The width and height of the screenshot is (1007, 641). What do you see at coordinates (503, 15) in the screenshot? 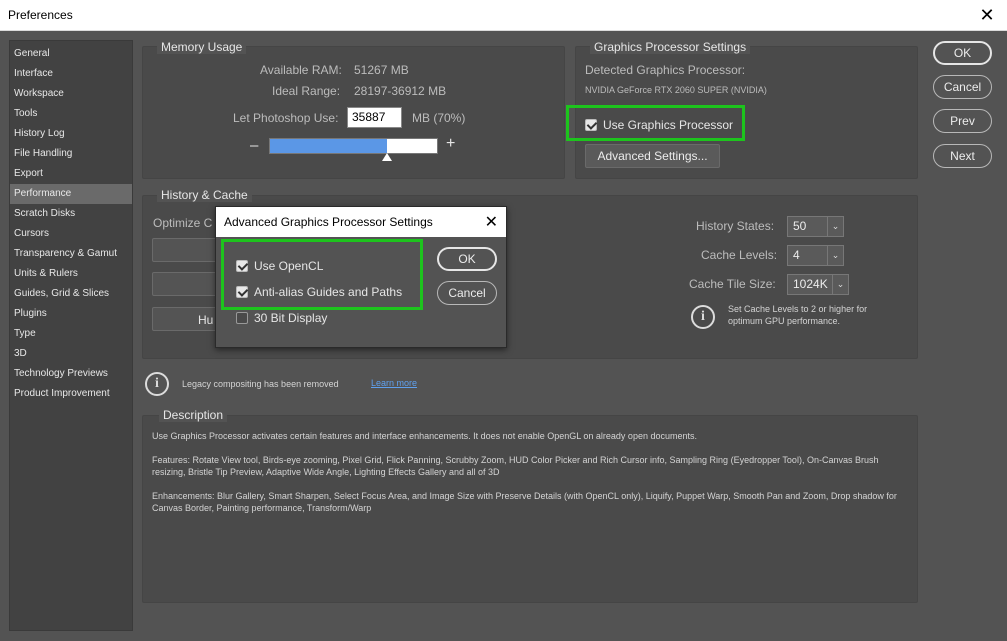
I see `title-bar: Preferences ✕` at bounding box center [503, 15].